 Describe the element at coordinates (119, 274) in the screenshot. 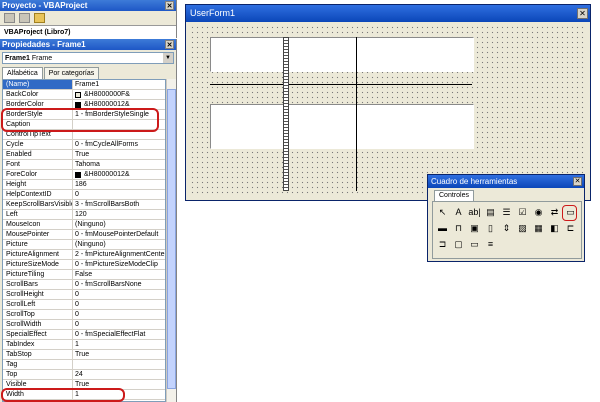

I see `property-value: False` at that location.